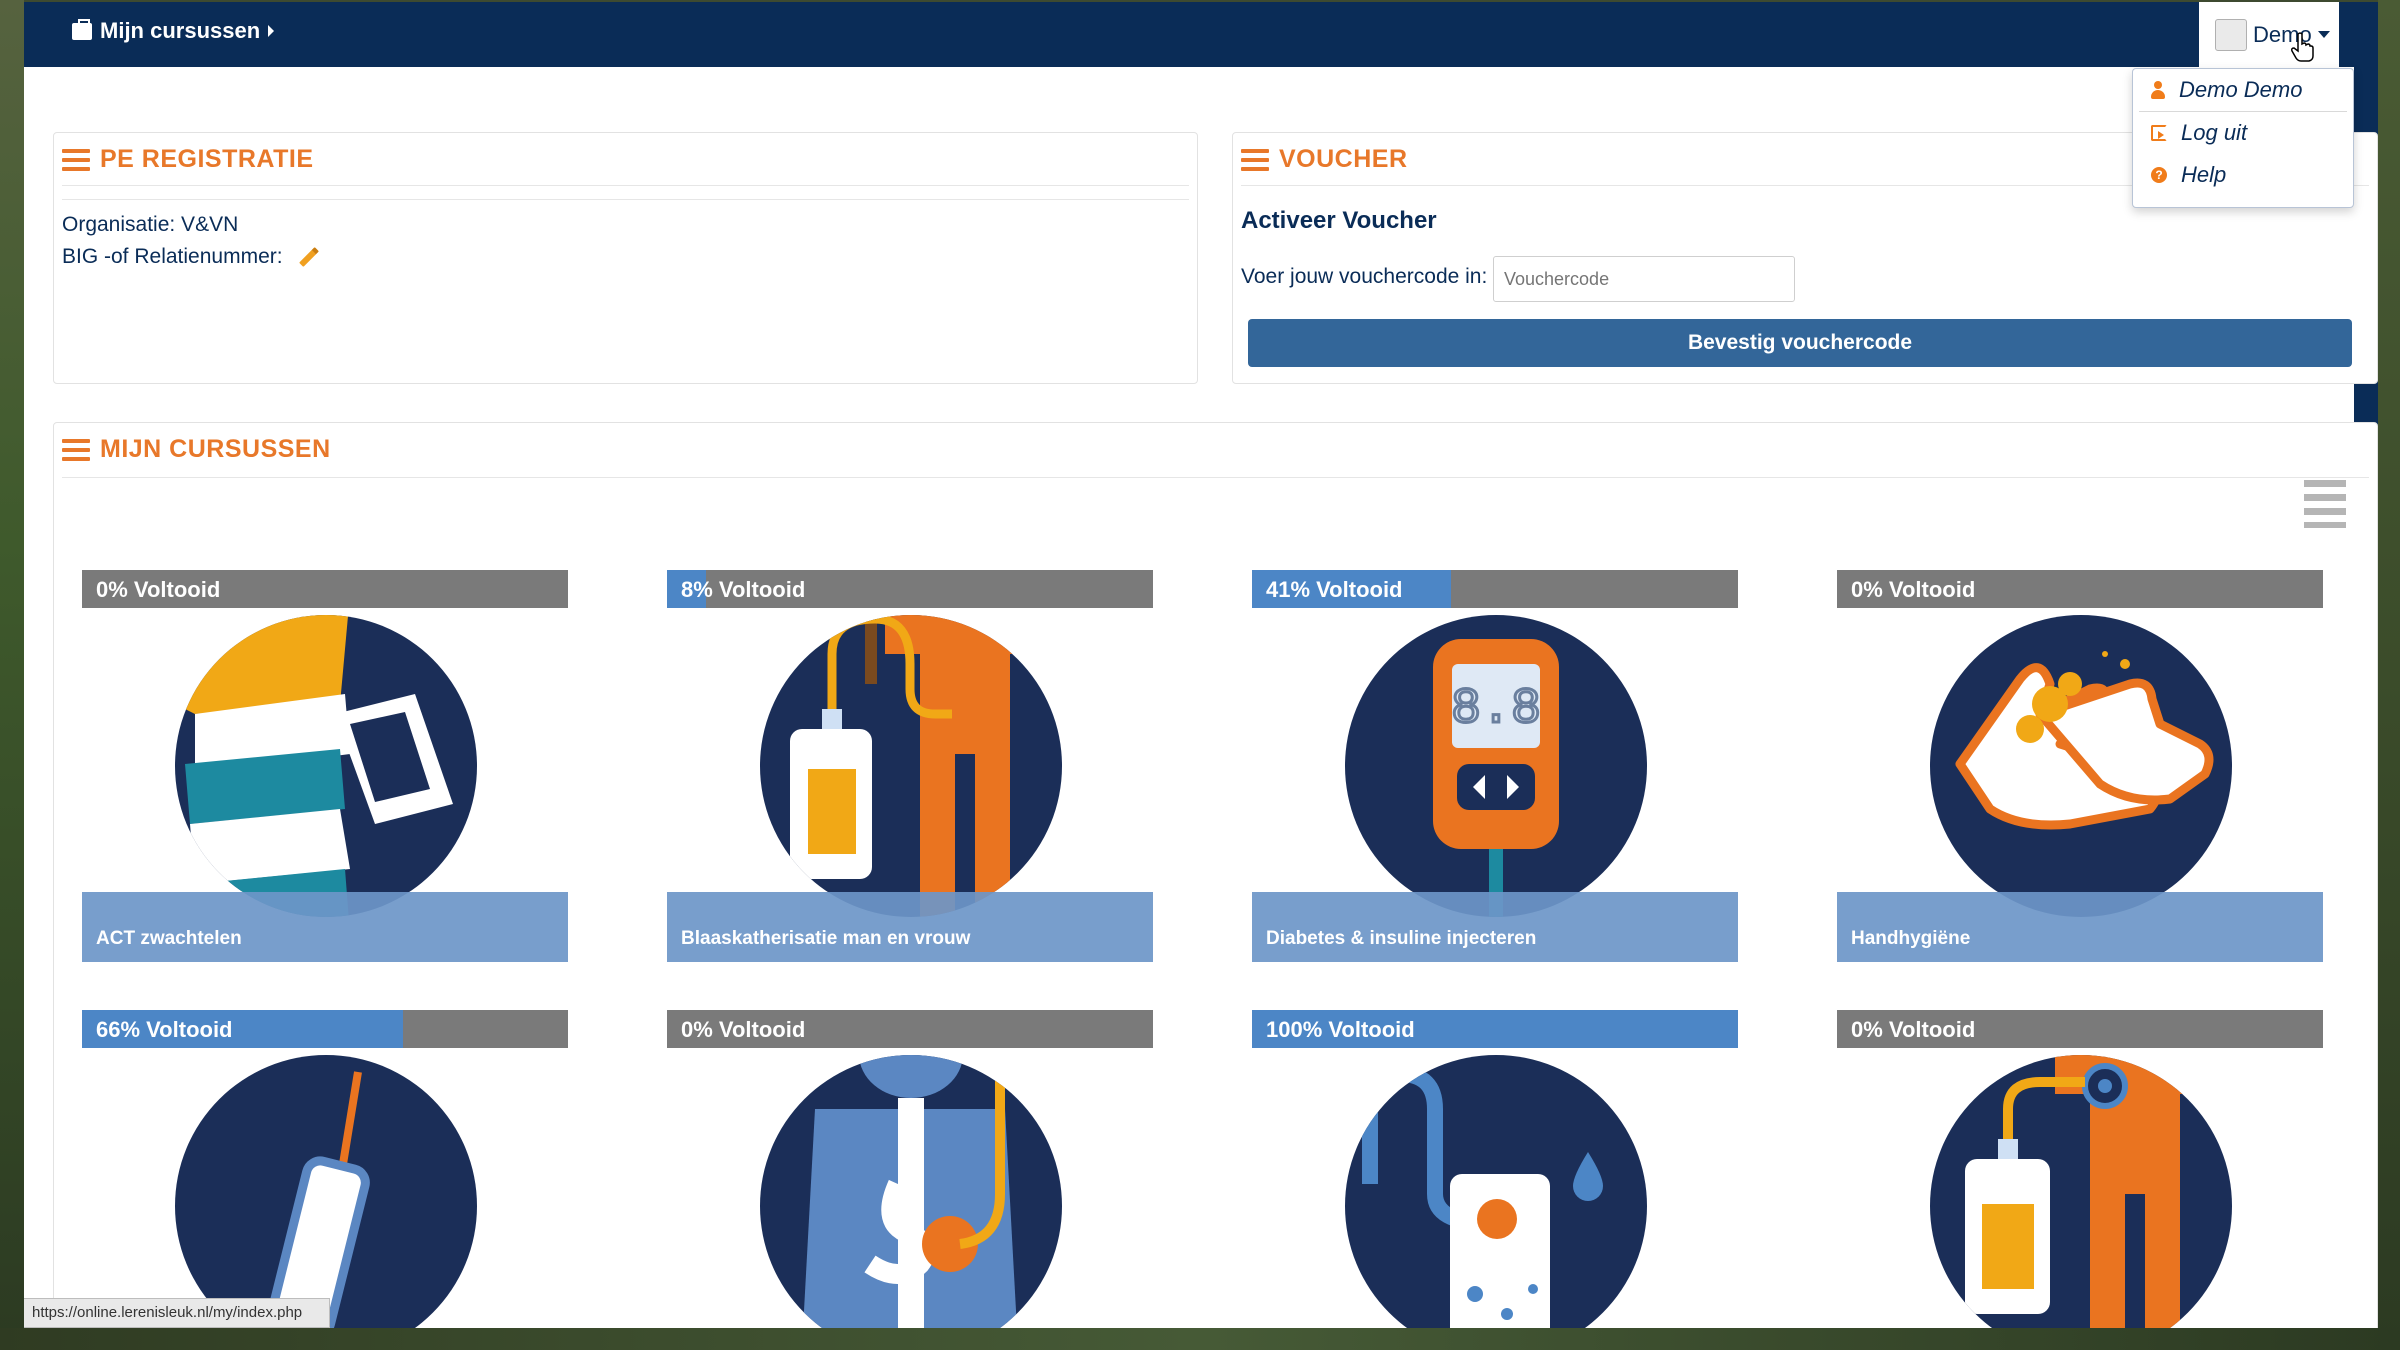  Describe the element at coordinates (1496, 1181) in the screenshot. I see `infusion-bag-icon` at that location.